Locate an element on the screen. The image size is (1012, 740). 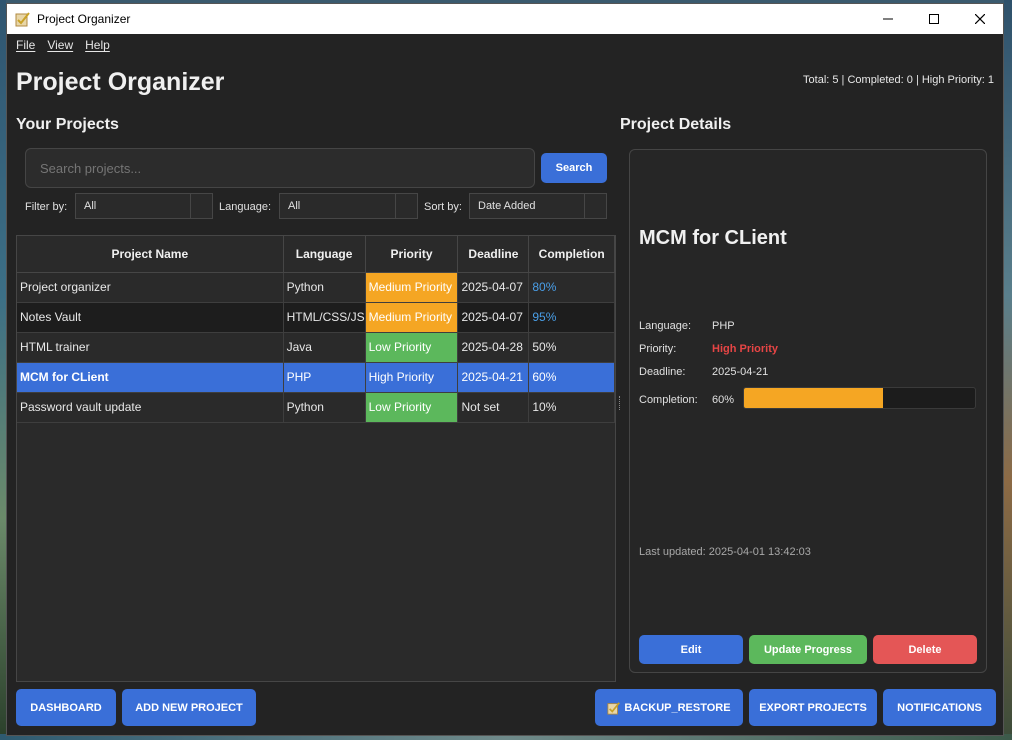
column-header-priority: Priority is located at coordinates (412, 254).